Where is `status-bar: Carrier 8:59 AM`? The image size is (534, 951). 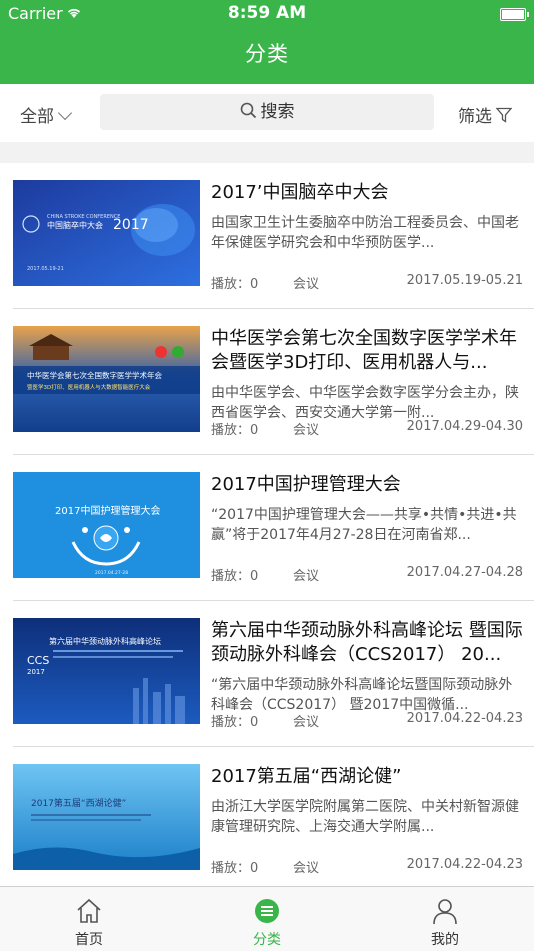
status-bar: Carrier 8:59 AM is located at coordinates (267, 14).